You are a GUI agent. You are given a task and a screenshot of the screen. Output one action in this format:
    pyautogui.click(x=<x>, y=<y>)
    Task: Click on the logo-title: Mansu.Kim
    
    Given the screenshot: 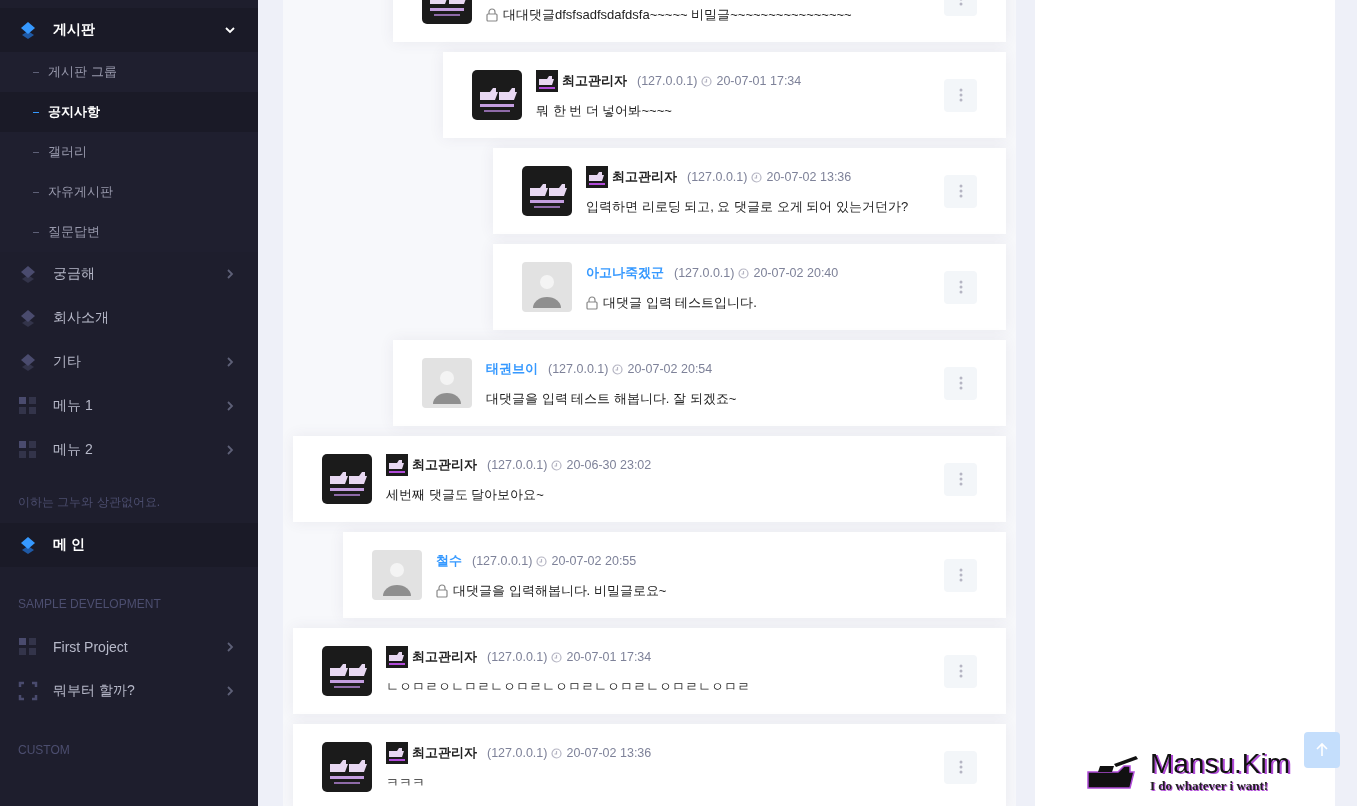 What is the action you would take?
    pyautogui.click(x=1219, y=764)
    